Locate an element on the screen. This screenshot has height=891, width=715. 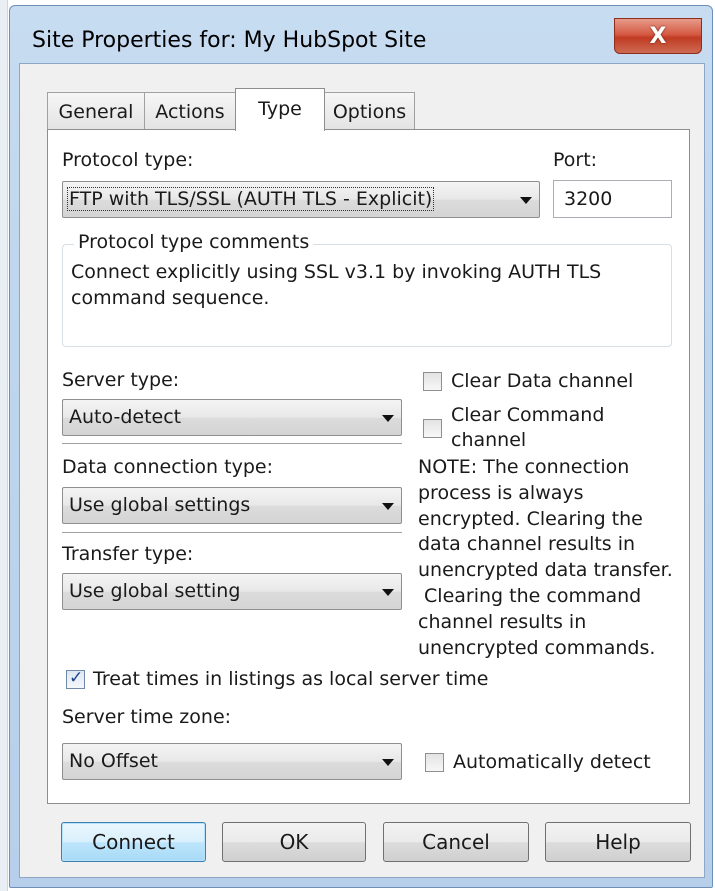
data-connection-select: Use global settings is located at coordinates (232, 505).